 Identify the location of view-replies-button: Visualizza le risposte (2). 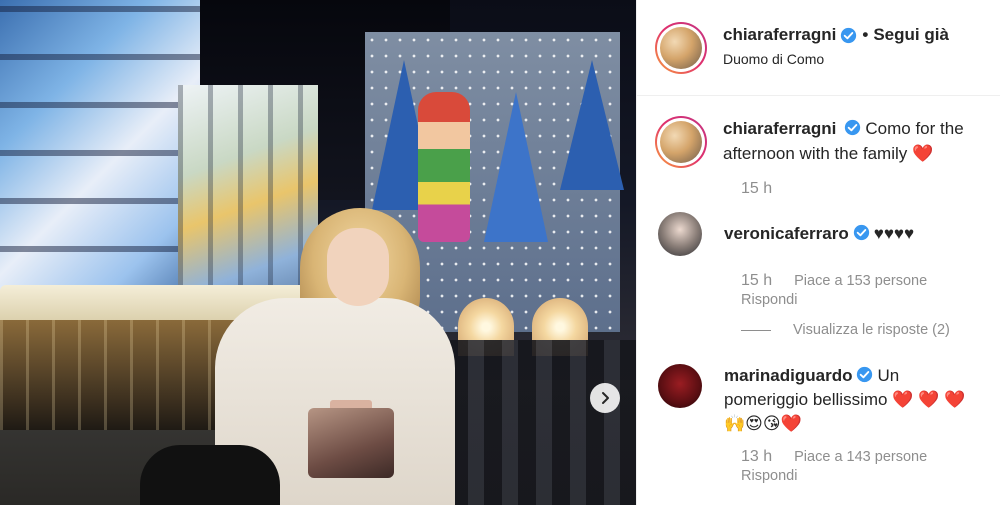
(870, 330).